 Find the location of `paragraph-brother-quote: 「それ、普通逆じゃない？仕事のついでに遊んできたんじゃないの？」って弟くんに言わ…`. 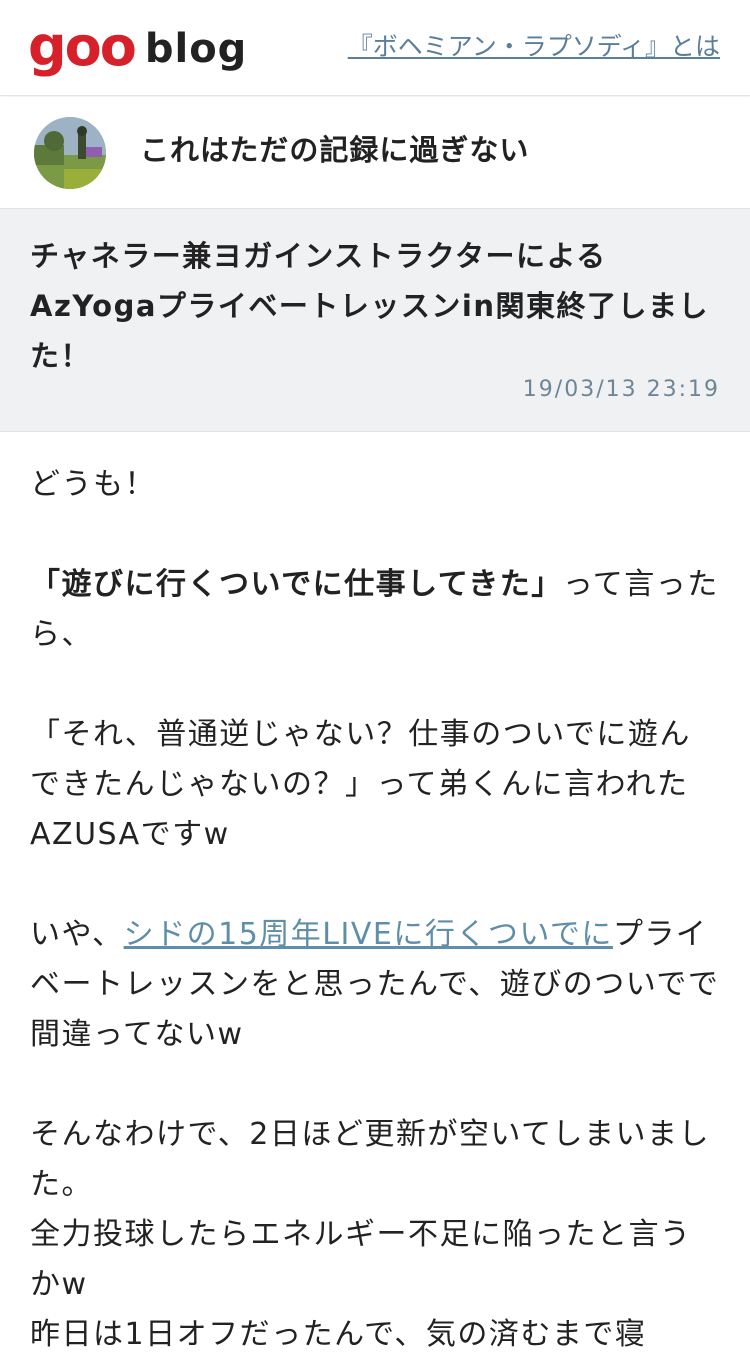

paragraph-brother-quote: 「それ、普通逆じゃない？仕事のついでに遊んできたんじゃないの？」って弟くんに言わ… is located at coordinates (360, 784).